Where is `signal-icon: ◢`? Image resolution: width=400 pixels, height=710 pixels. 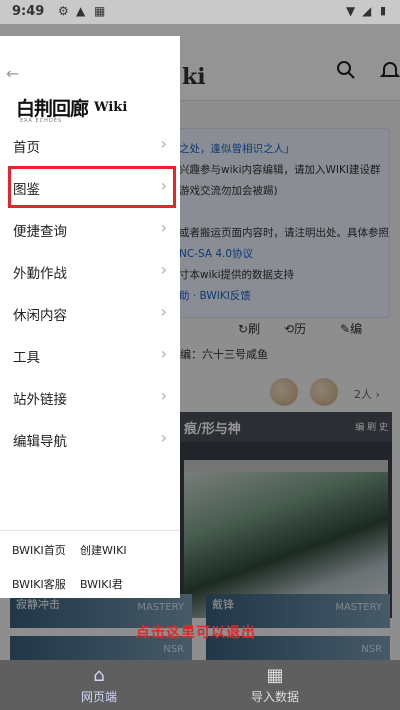
signal-icon: ◢ is located at coordinates (367, 11).